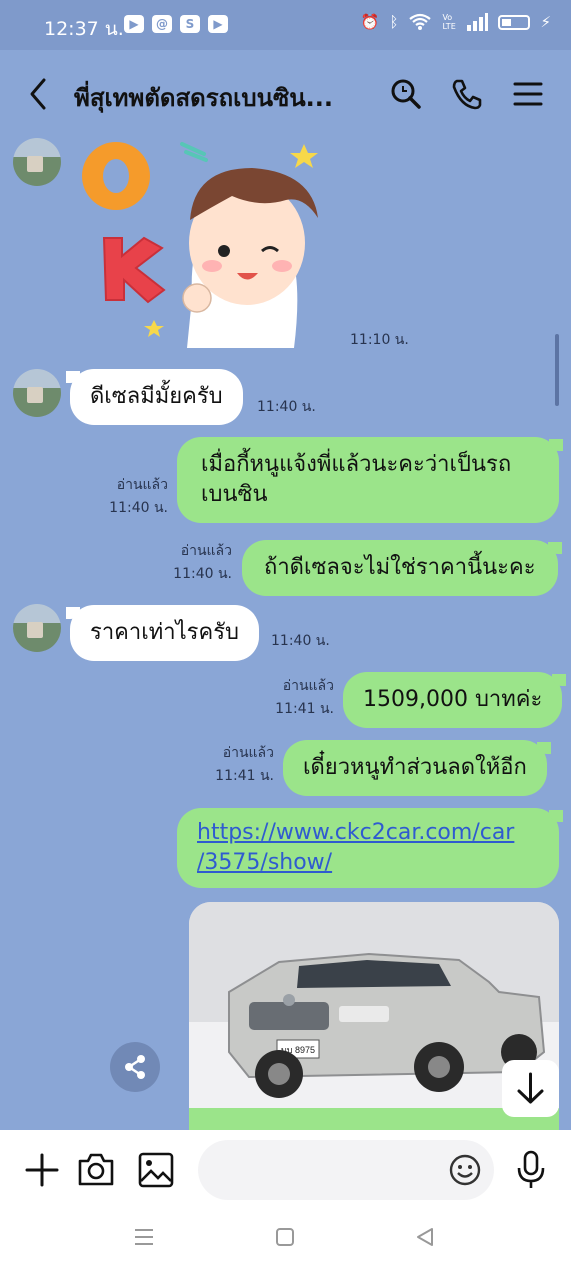 The image size is (571, 1280). I want to click on share-icon, so click(135, 1067).